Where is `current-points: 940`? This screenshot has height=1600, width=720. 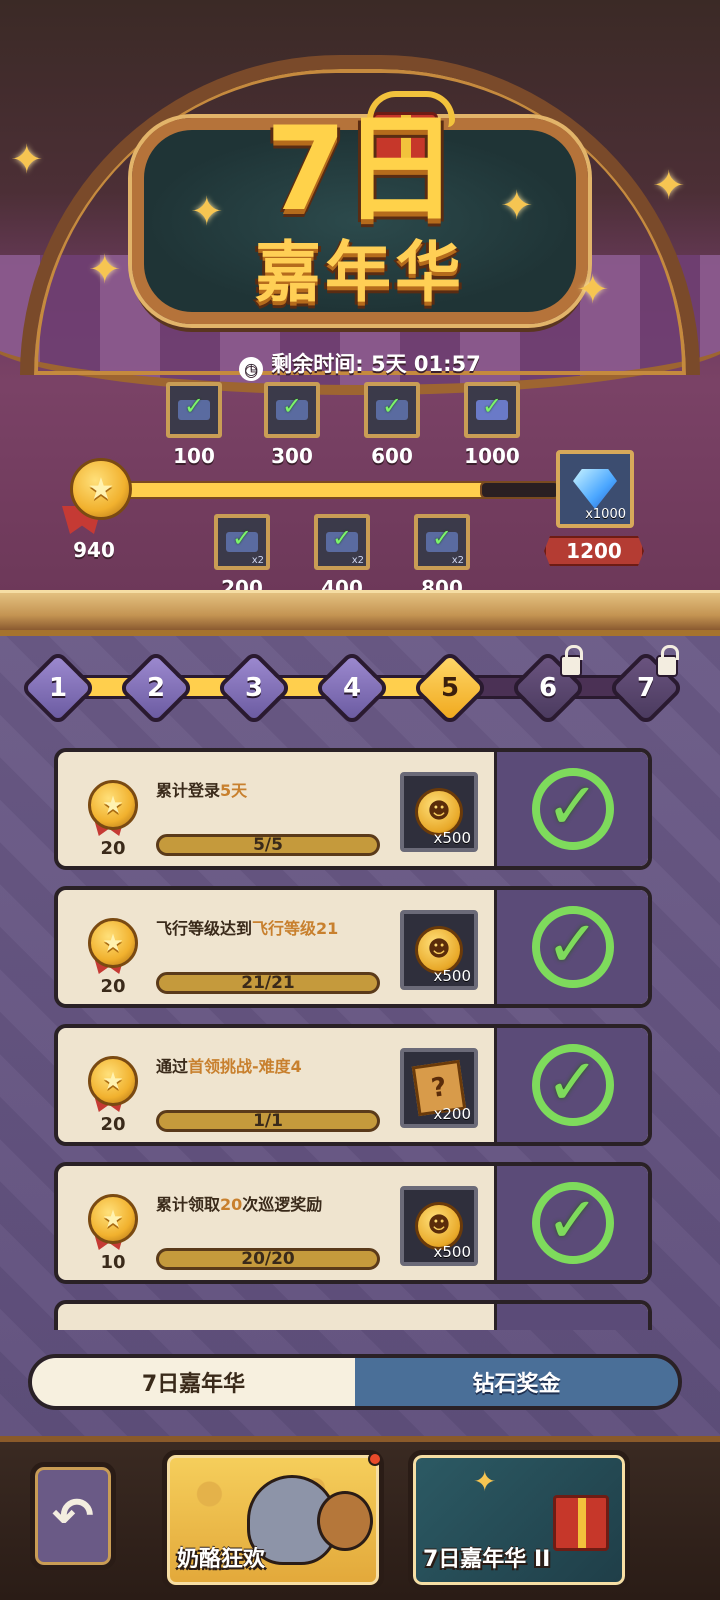 current-points: 940 is located at coordinates (94, 550).